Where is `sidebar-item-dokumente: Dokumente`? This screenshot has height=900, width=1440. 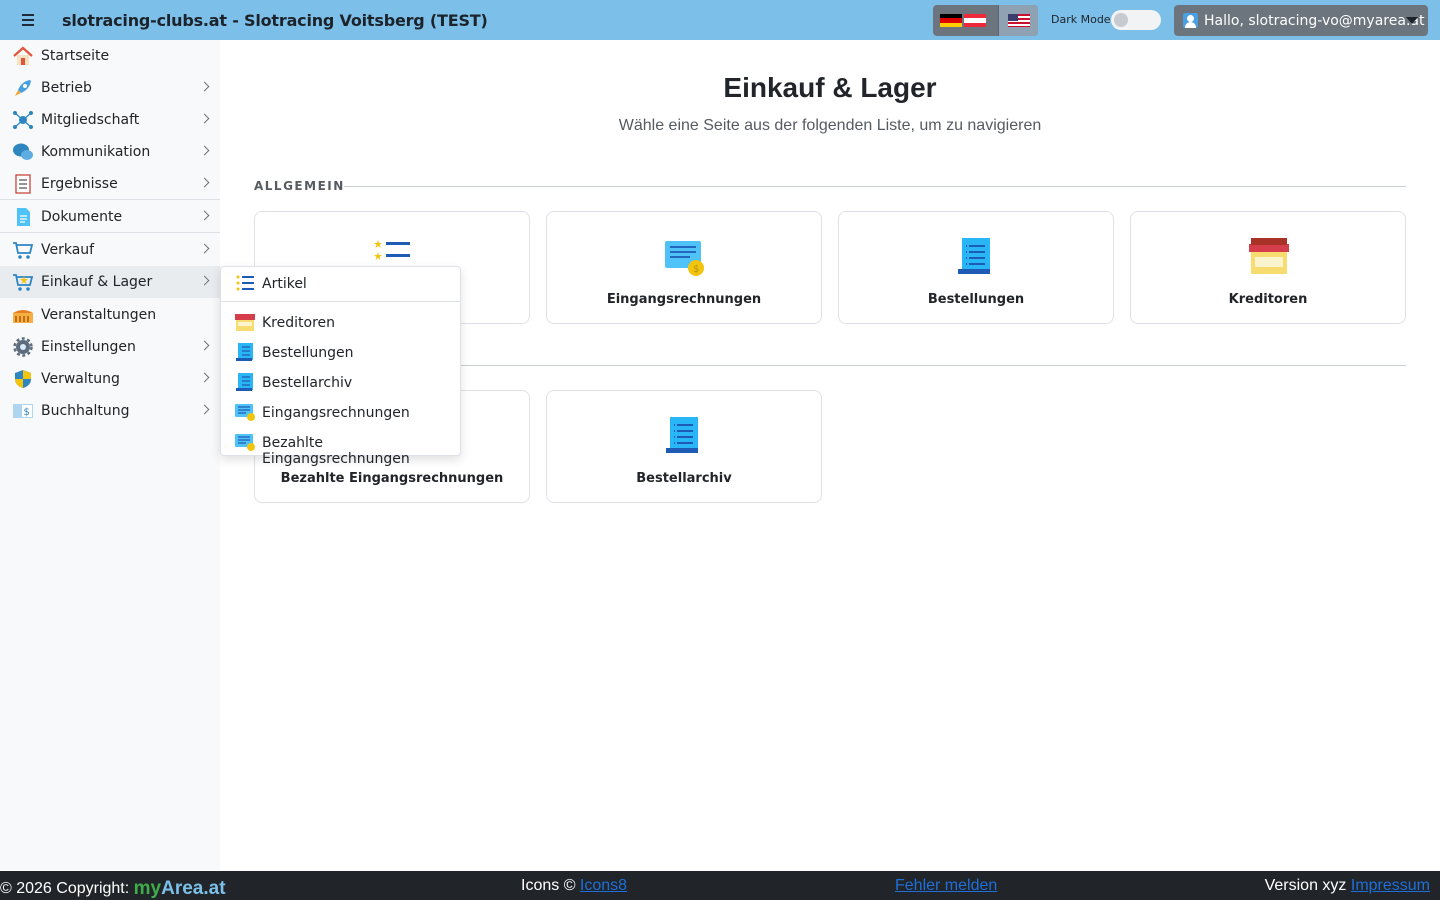
sidebar-item-dokumente: Dokumente is located at coordinates (110, 217).